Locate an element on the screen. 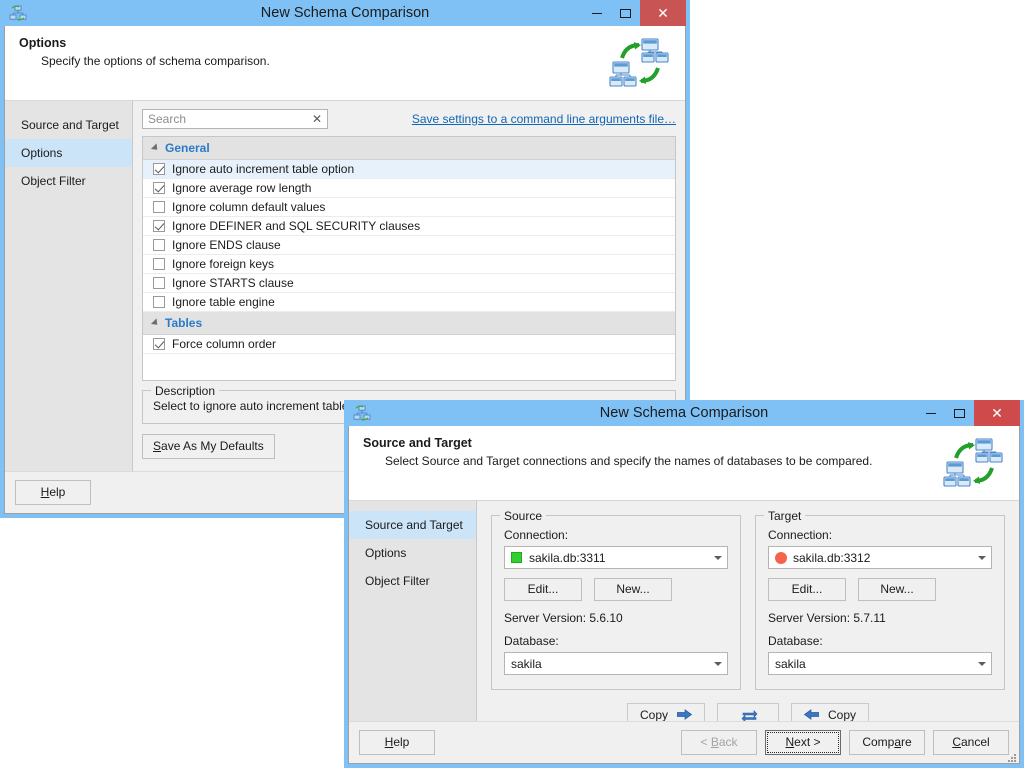 Image resolution: width=1024 pixels, height=768 pixels. option-row: Ignore table engine is located at coordinates (409, 302).